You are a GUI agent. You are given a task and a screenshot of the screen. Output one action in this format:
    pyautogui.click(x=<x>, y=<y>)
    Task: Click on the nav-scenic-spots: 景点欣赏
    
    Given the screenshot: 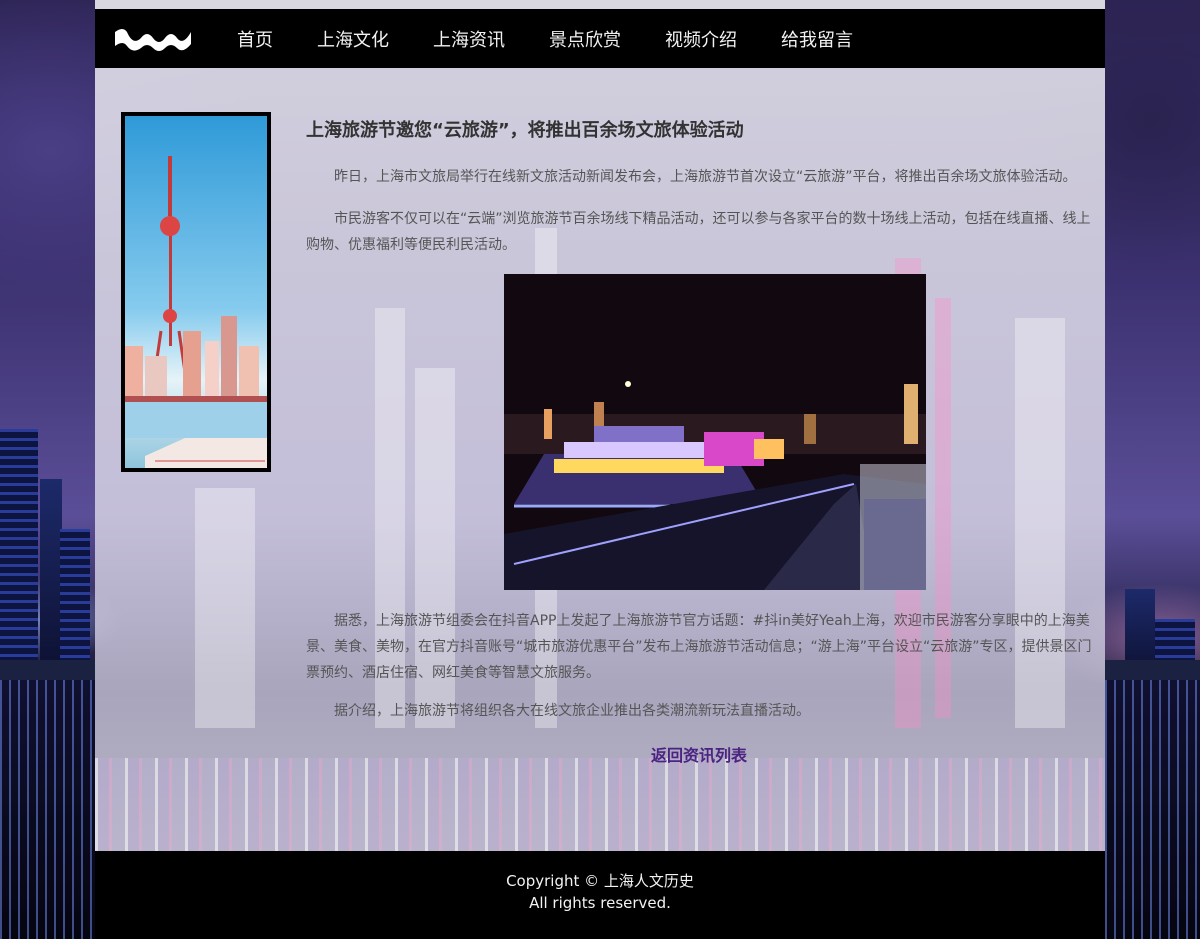 What is the action you would take?
    pyautogui.click(x=585, y=39)
    